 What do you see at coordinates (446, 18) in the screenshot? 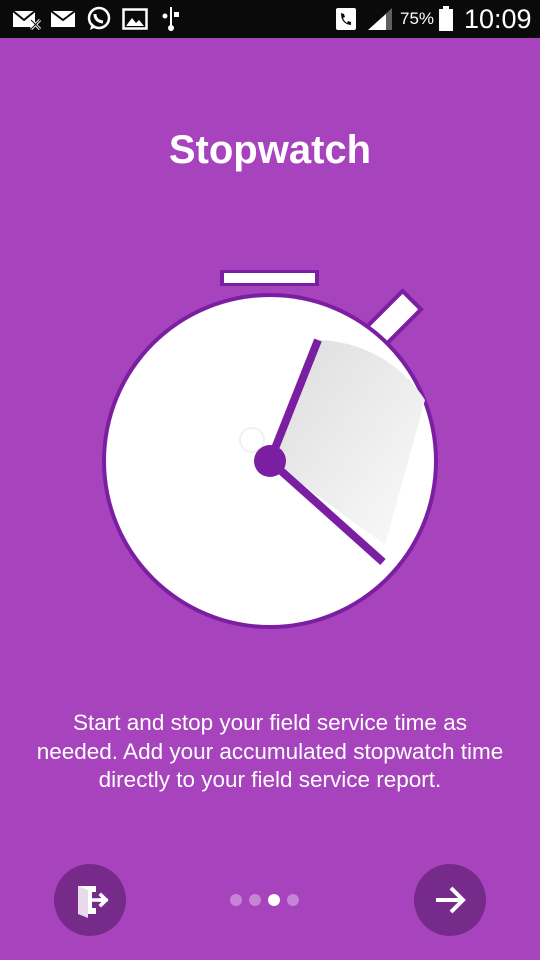
I see `battery-icon` at bounding box center [446, 18].